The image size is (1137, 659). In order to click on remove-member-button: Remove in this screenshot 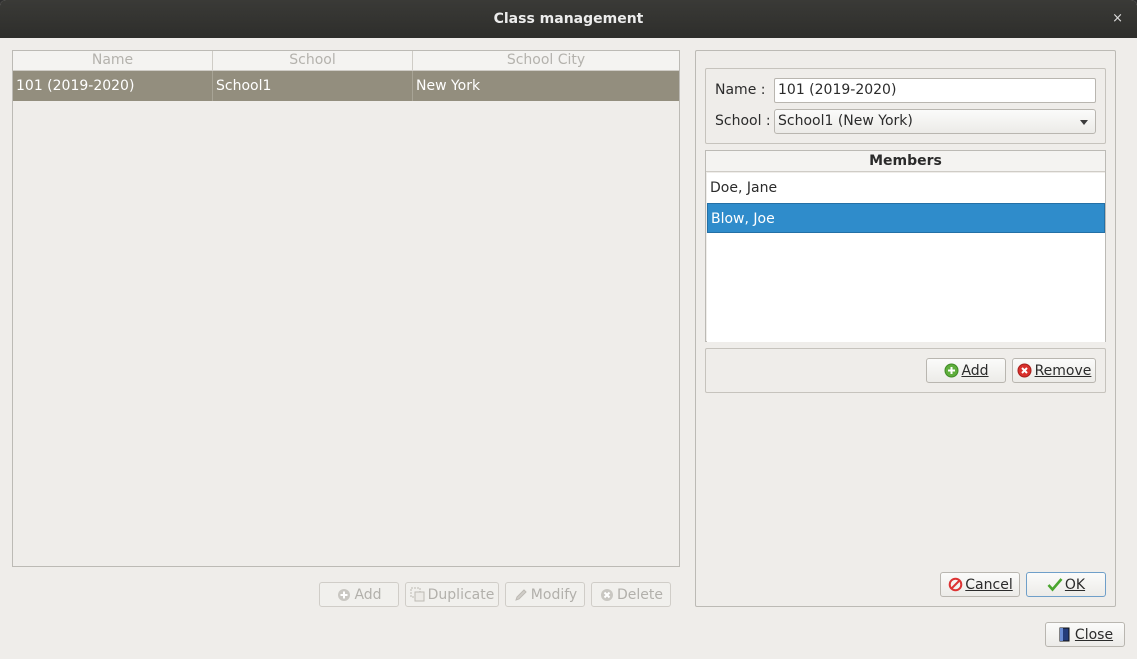, I will do `click(1054, 370)`.